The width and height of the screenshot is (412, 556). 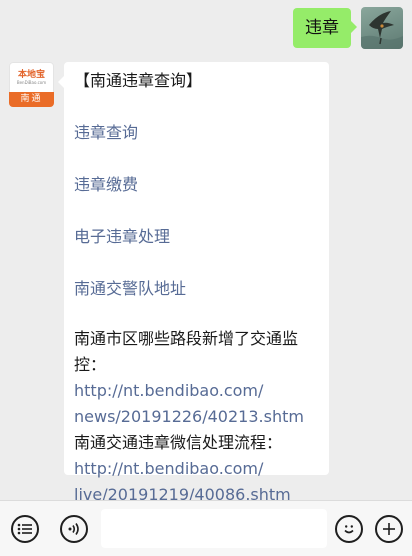 I want to click on menu-link-violation-payment: 违章缴费, so click(x=196, y=185).